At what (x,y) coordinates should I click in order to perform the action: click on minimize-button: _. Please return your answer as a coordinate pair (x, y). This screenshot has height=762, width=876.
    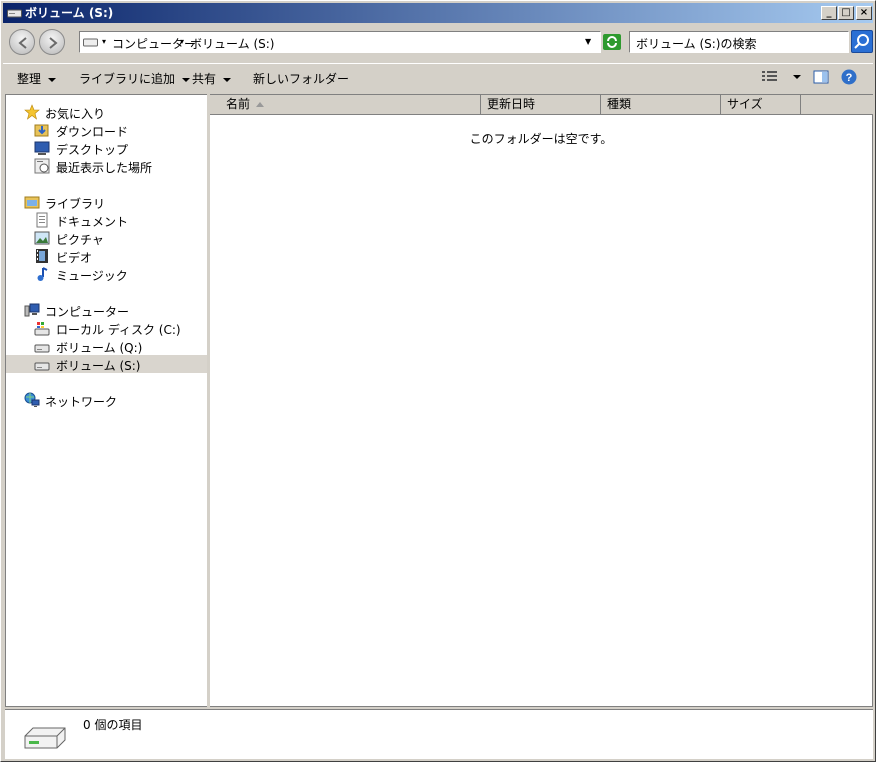
    Looking at the image, I should click on (829, 13).